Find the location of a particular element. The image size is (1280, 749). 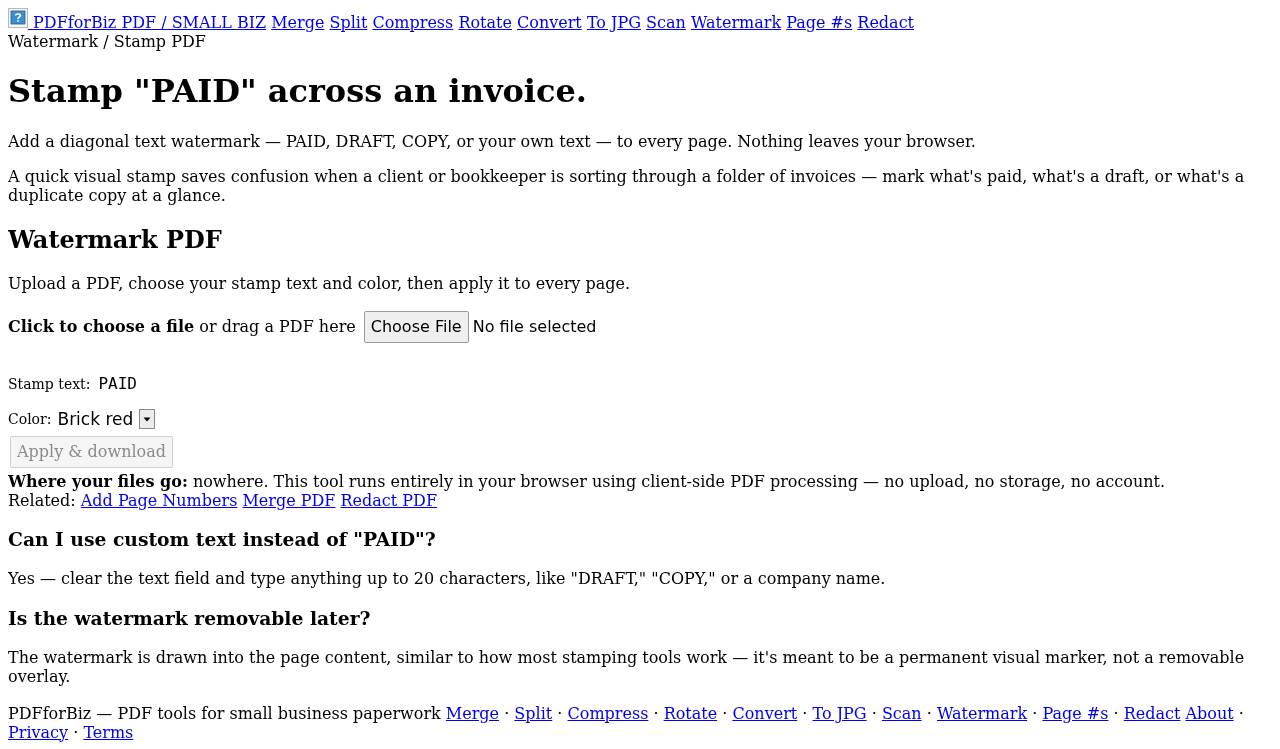

faq-answer: The watermark is drawn into the page content, similar to how most stamping tools work — it's meant to be a permanent visual marker, not a removable overlay. is located at coordinates (627, 666).